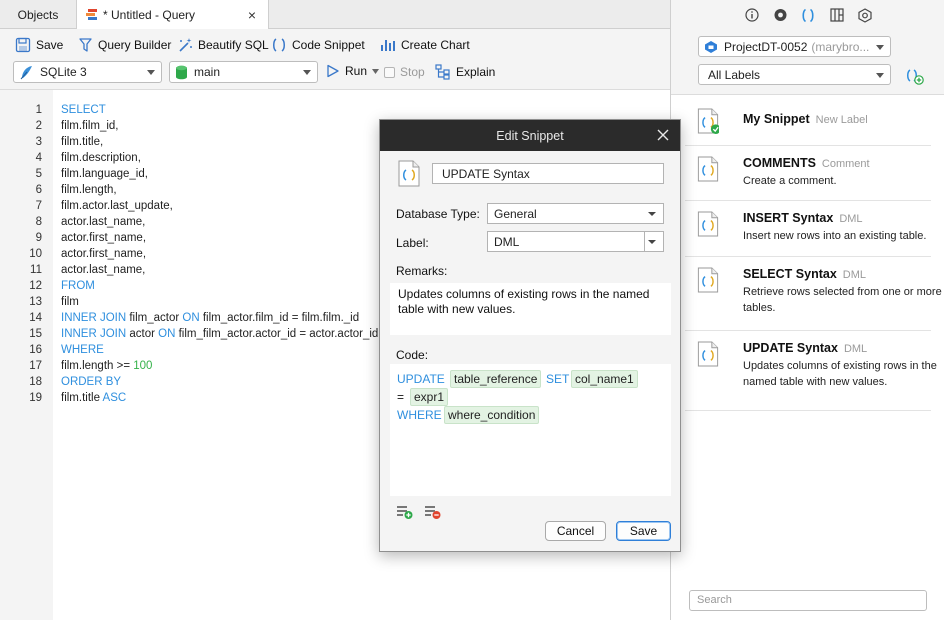  Describe the element at coordinates (492, 415) in the screenshot. I see `placeholder-where-condition: where_condition` at that location.